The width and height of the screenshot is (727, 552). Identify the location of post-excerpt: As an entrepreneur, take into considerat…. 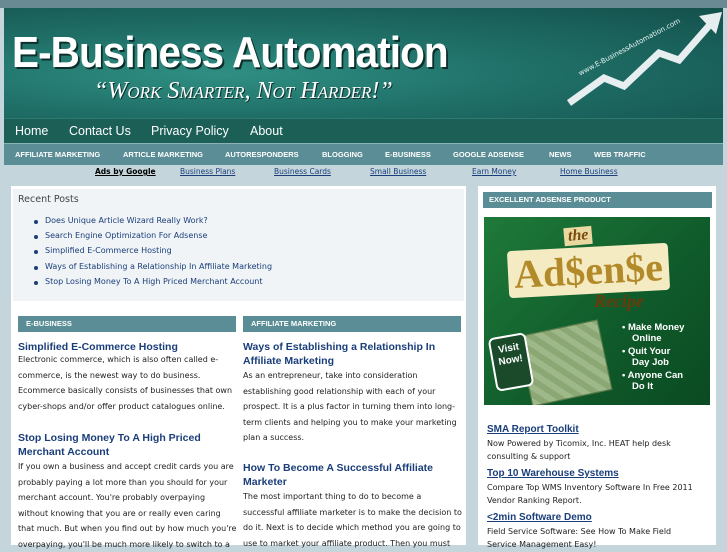
(350, 406).